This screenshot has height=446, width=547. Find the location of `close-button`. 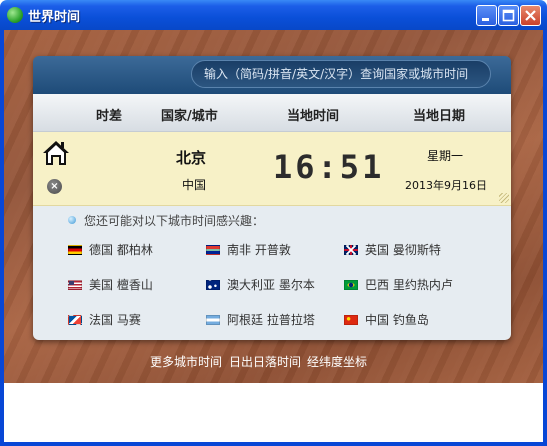

close-button is located at coordinates (530, 15).